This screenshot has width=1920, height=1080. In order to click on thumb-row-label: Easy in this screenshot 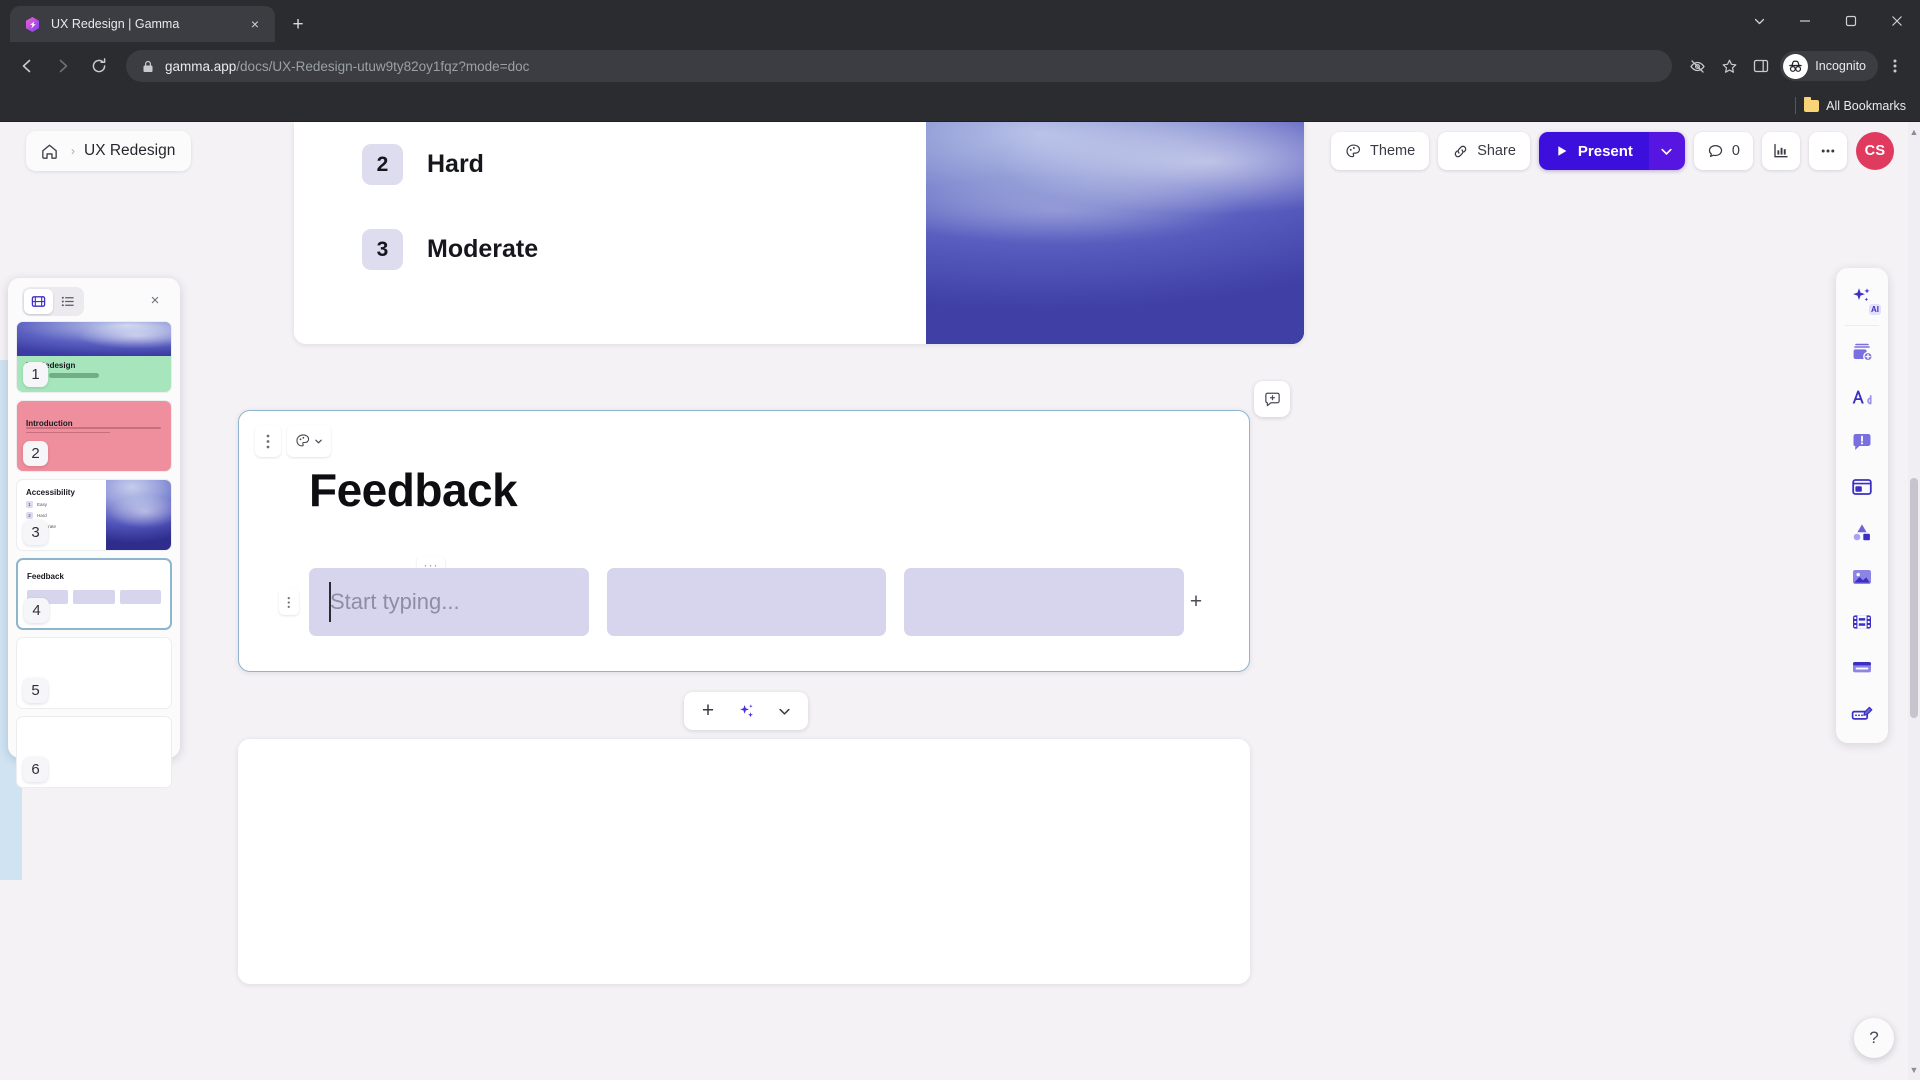, I will do `click(42, 504)`.